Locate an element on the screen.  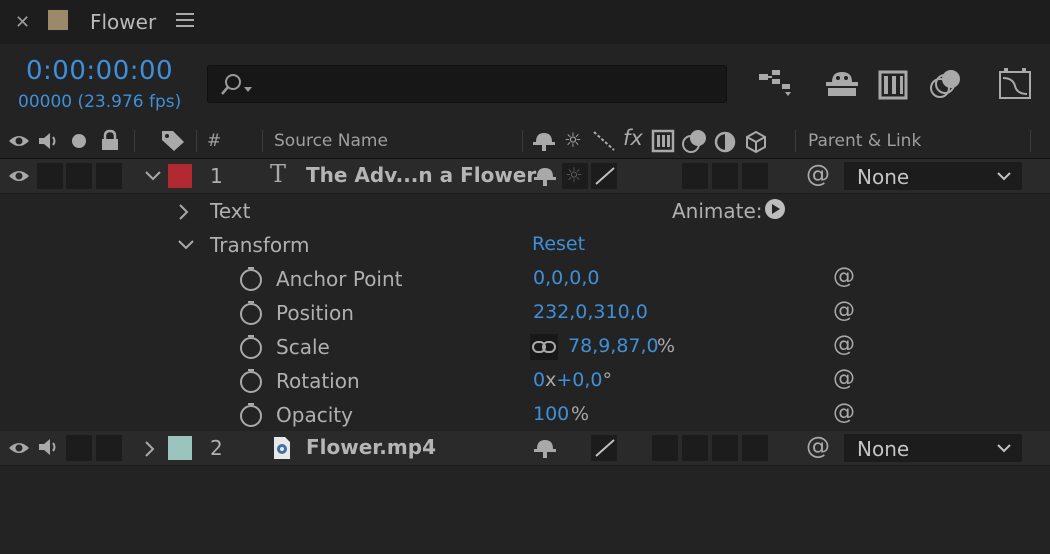
opacity-label: Opacity is located at coordinates (314, 415).